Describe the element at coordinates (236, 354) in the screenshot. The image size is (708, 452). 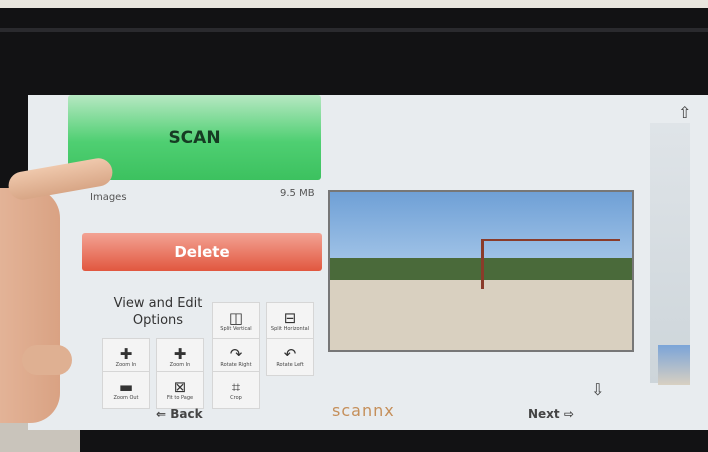
I see `rotate-right-icon: ↷` at that location.